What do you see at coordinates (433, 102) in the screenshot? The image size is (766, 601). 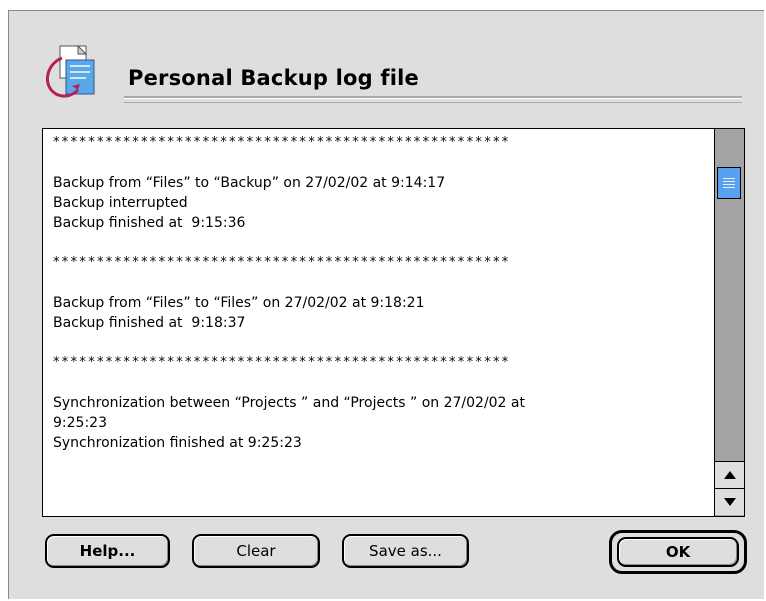 I see `title-divider-lower` at bounding box center [433, 102].